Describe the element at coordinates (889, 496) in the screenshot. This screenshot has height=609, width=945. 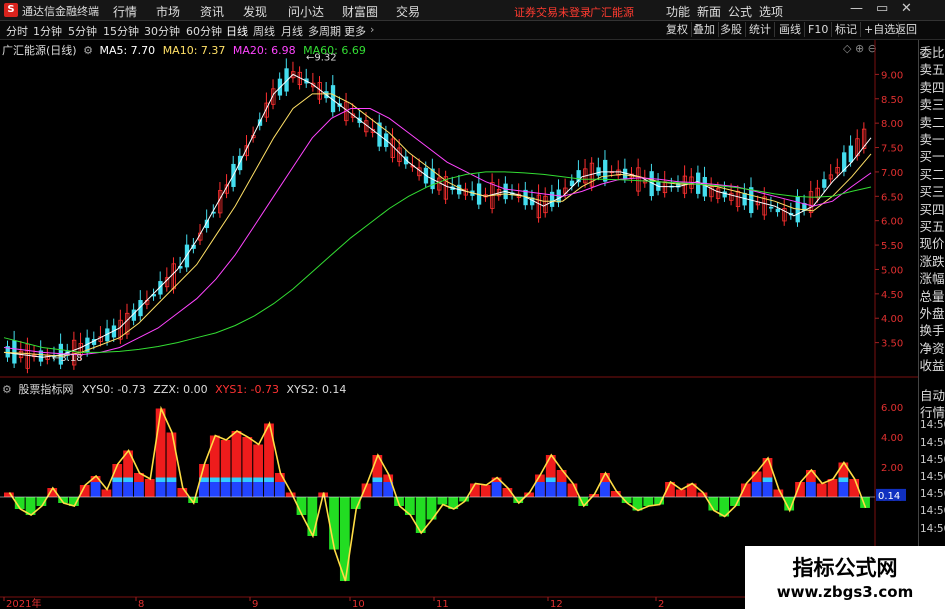
I see `current-value-label: 0.14` at that location.